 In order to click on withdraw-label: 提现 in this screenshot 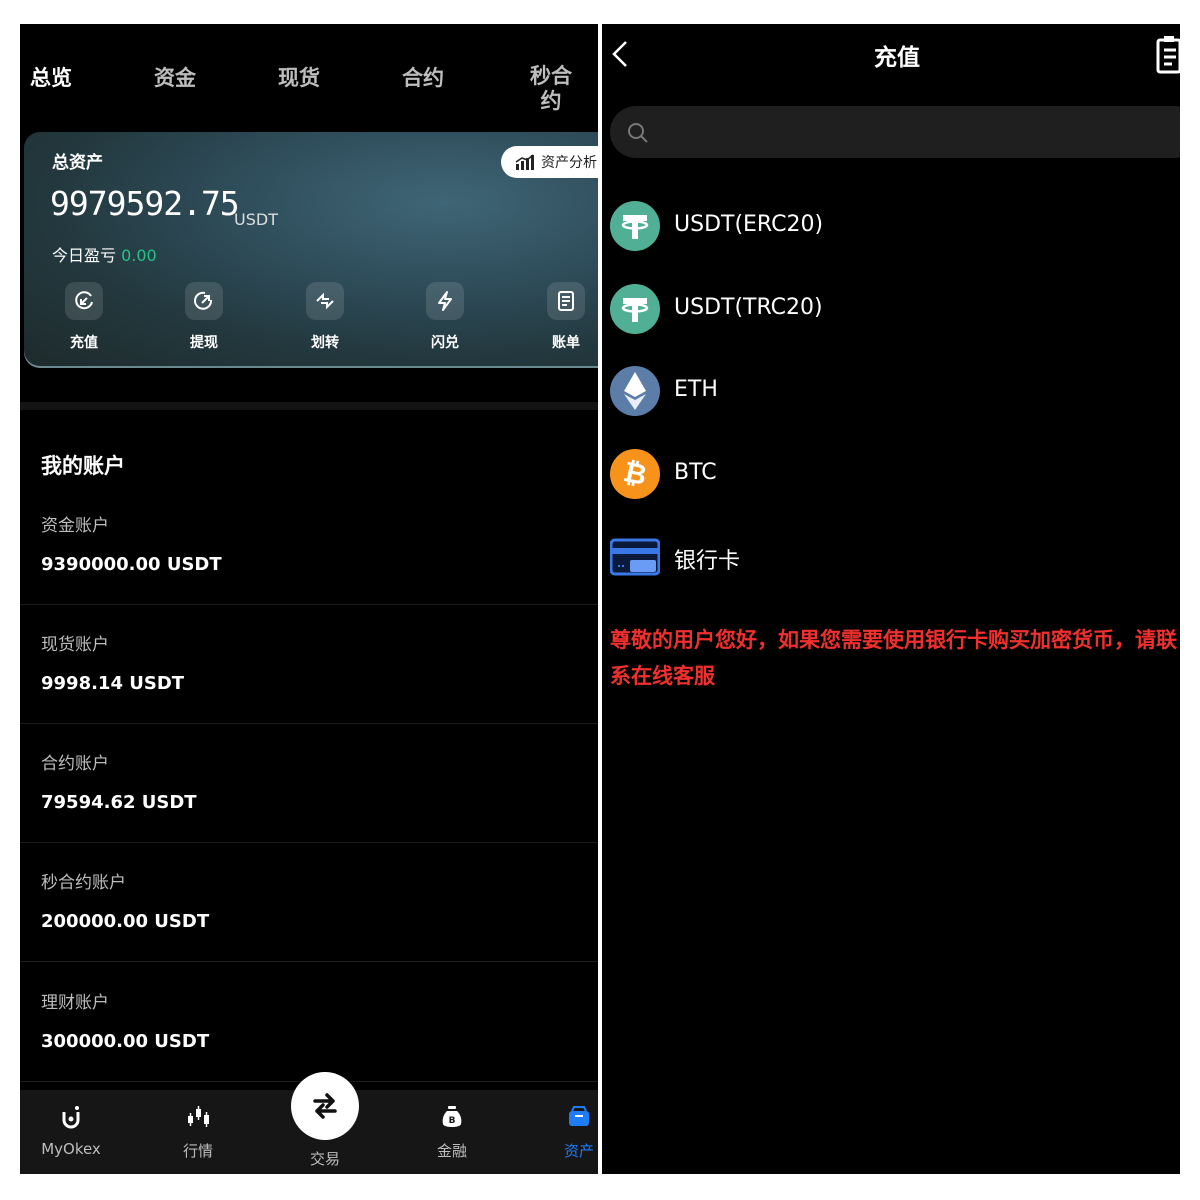, I will do `click(204, 343)`.